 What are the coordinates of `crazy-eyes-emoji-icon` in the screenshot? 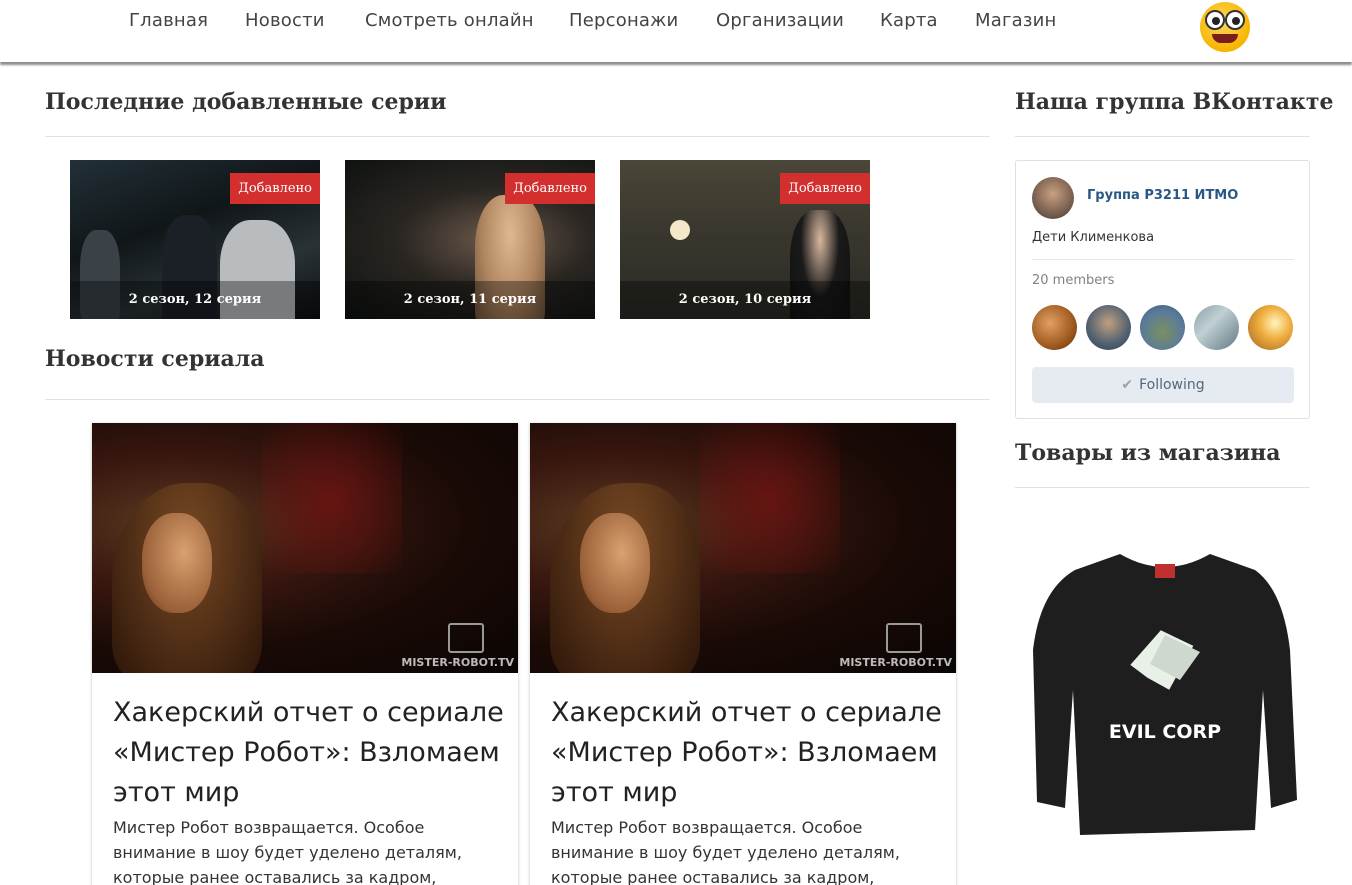 It's located at (1225, 27).